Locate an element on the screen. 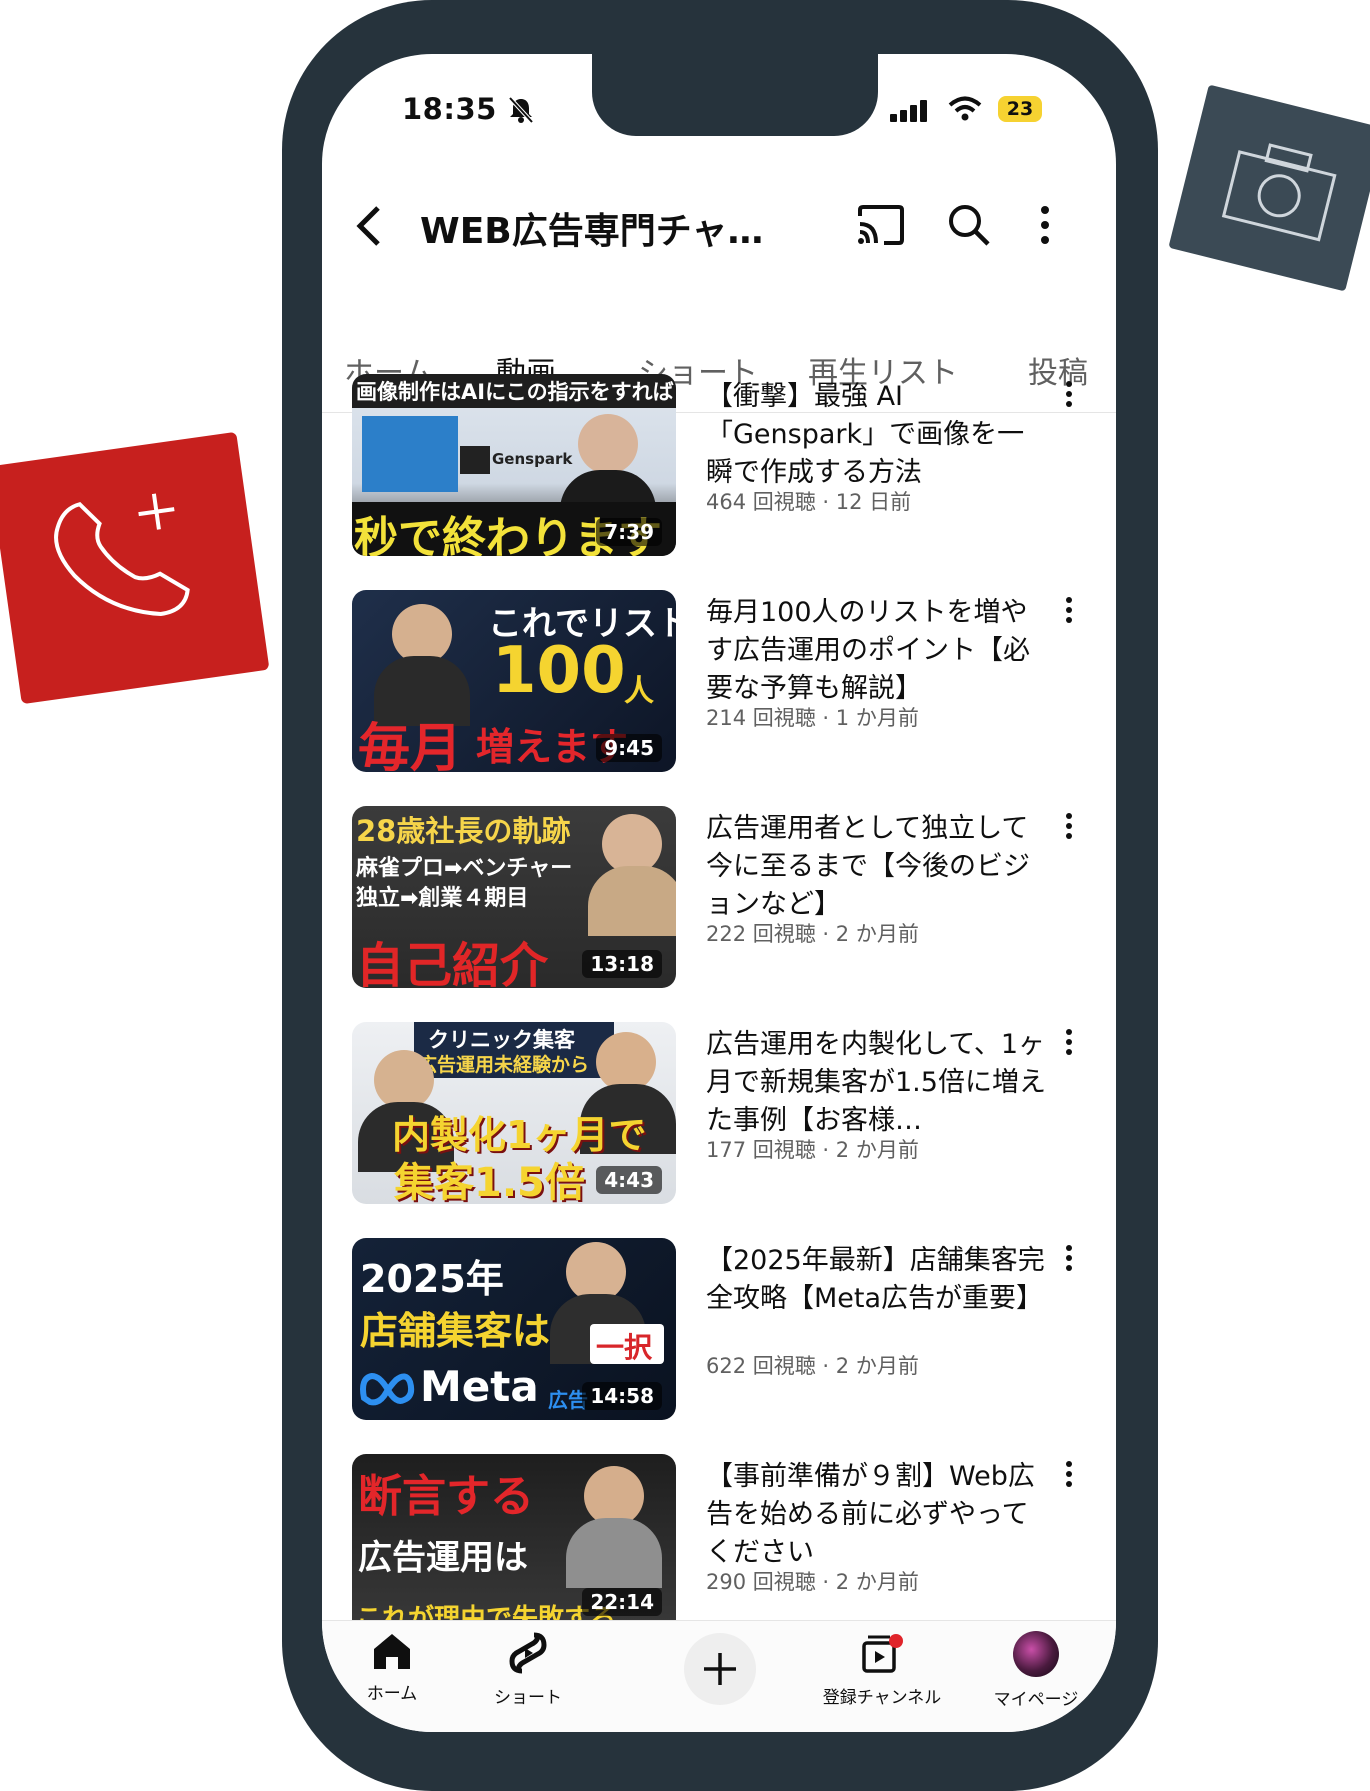  thumbnail-text: 麻雀プロ➡ベンチャー is located at coordinates (464, 868).